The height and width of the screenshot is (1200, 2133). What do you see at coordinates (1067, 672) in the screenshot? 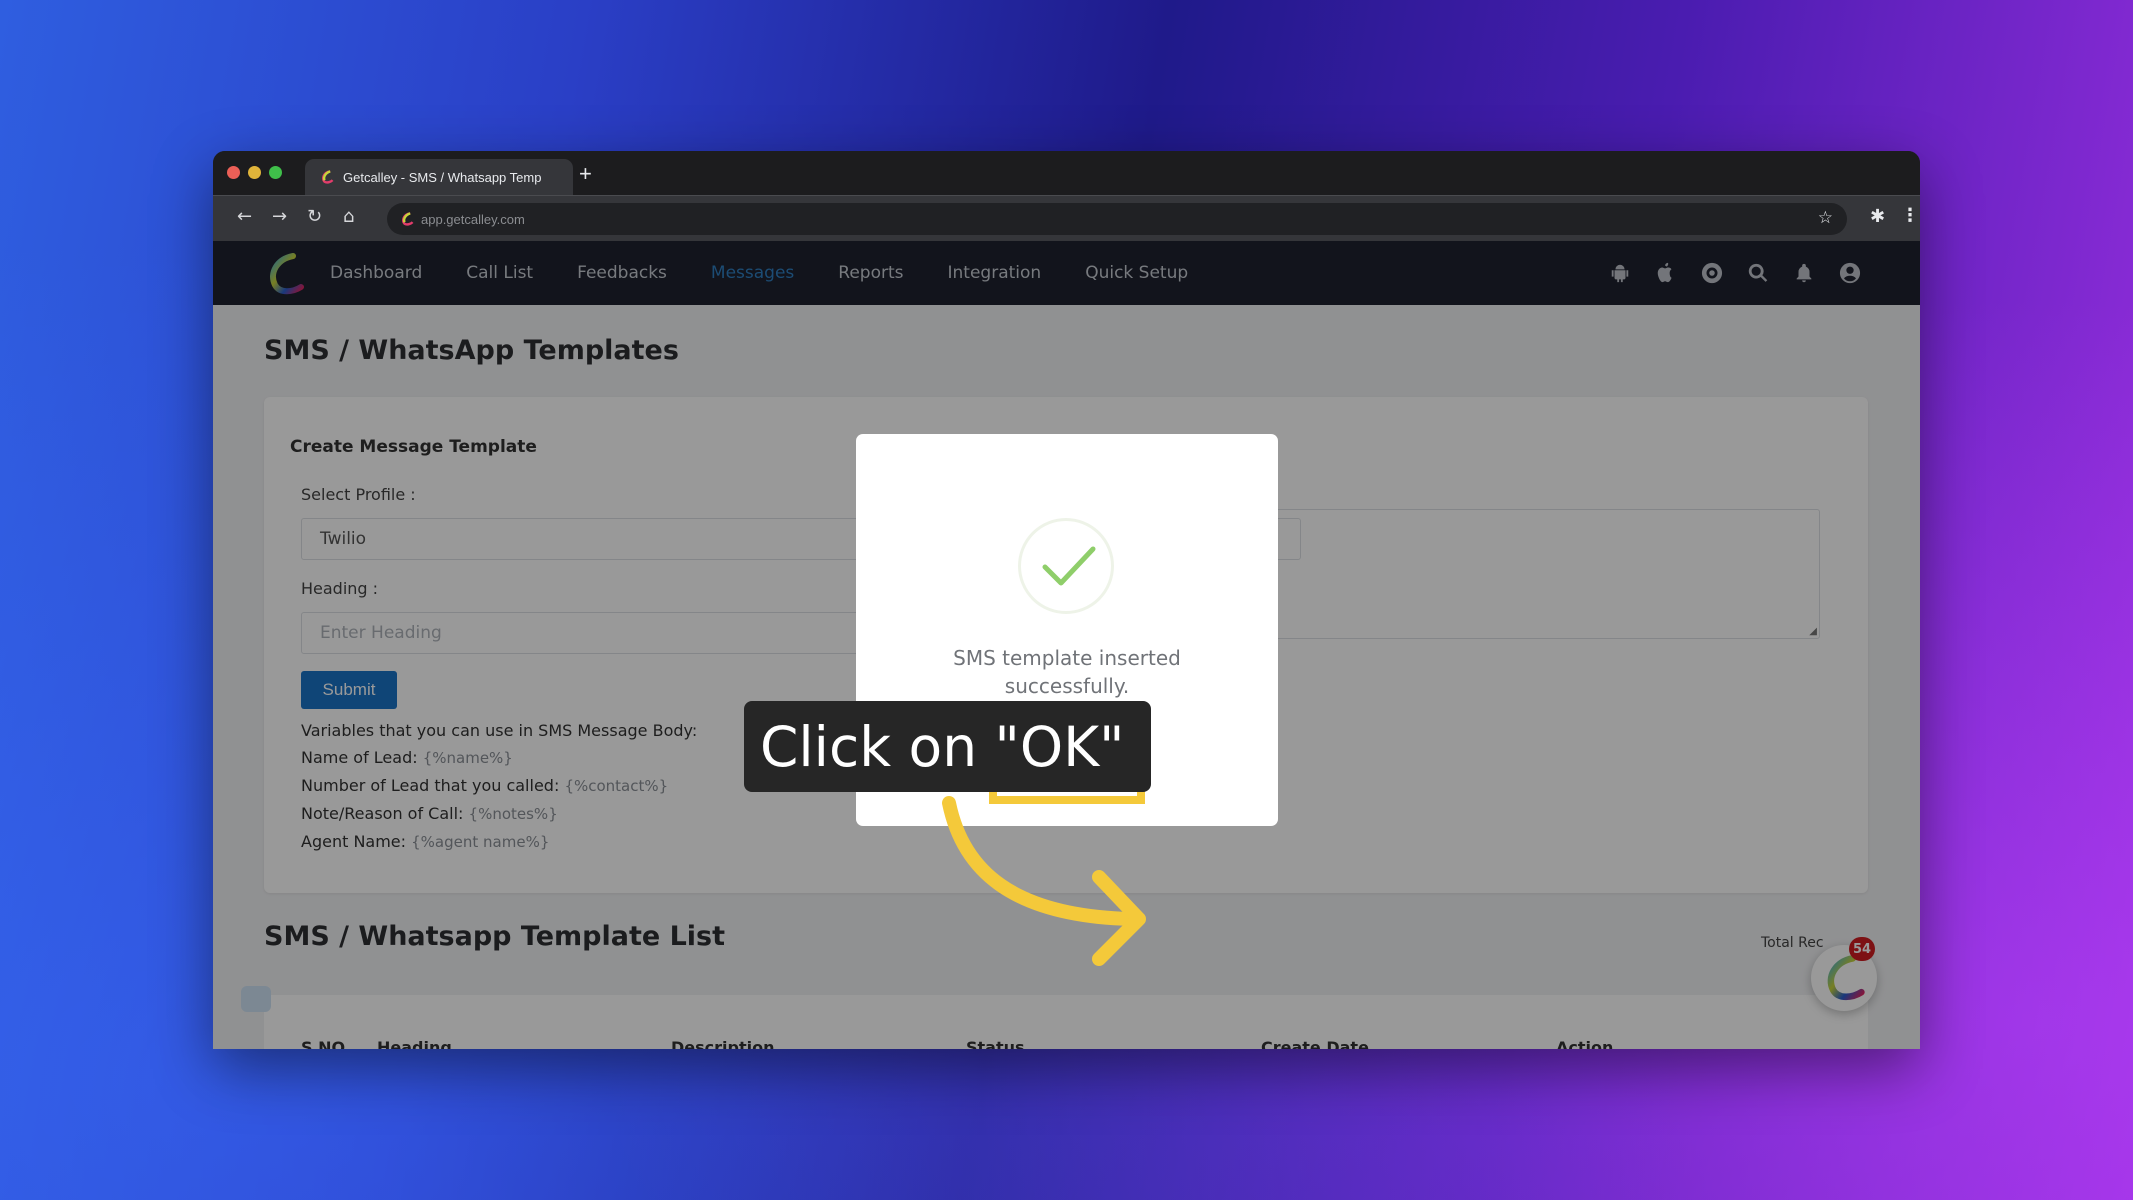
I see `dialog-message: SMS template inserted successfully.` at bounding box center [1067, 672].